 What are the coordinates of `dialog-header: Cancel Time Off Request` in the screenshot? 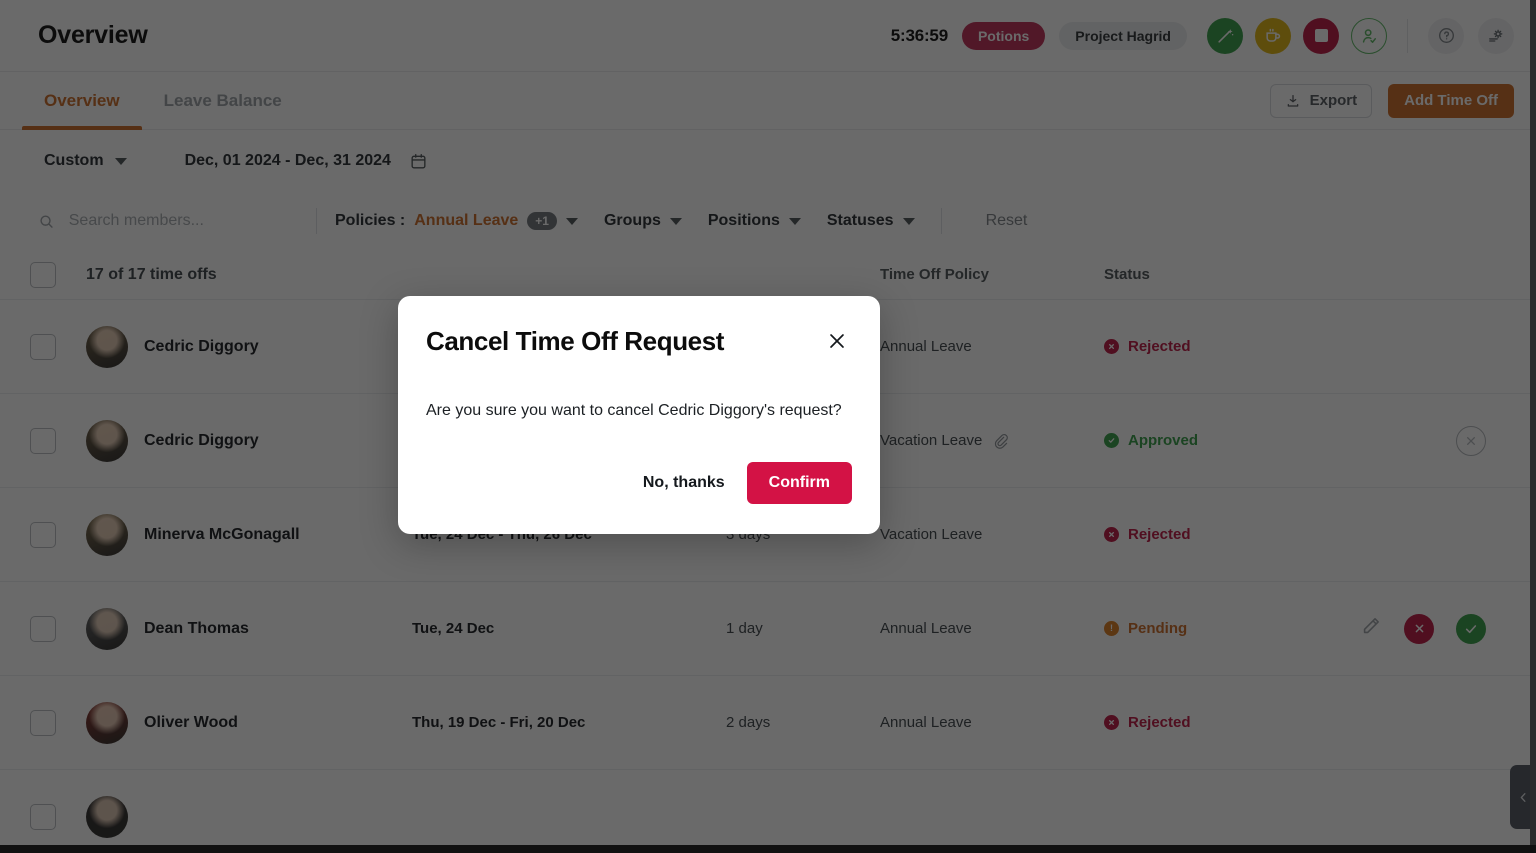 It's located at (639, 341).